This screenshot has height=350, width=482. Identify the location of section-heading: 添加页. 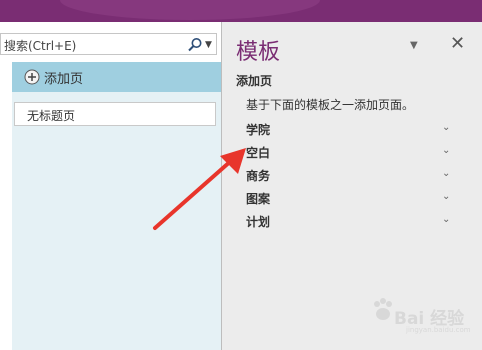
(254, 81).